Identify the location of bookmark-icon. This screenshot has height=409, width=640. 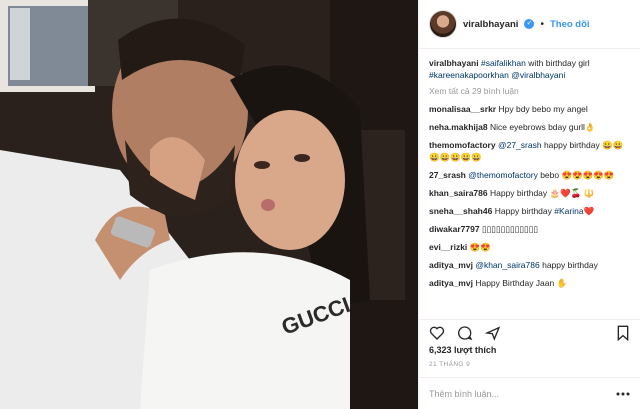
(623, 333).